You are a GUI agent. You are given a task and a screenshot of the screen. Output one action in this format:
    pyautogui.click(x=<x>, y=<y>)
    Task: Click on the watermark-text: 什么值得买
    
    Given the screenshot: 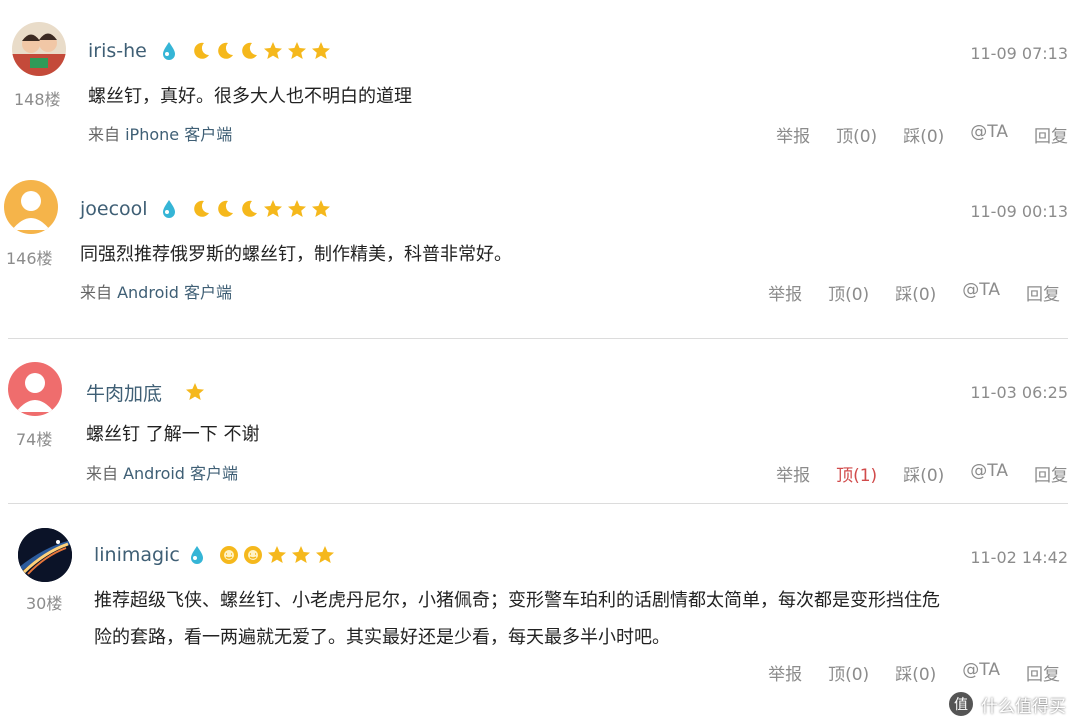 What is the action you would take?
    pyautogui.click(x=1023, y=706)
    